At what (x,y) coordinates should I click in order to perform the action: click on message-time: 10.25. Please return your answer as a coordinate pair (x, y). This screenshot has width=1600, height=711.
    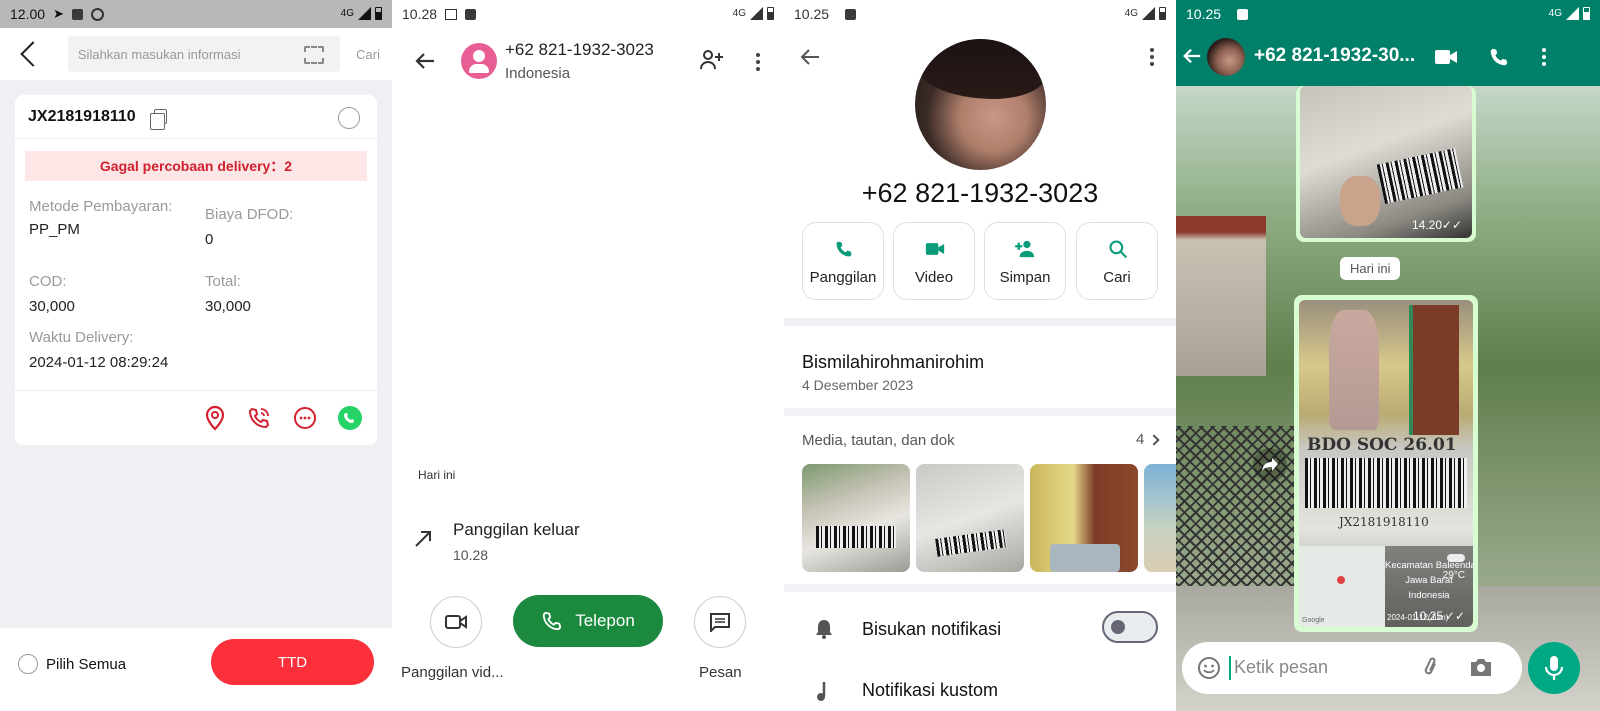
    Looking at the image, I should click on (1427, 616).